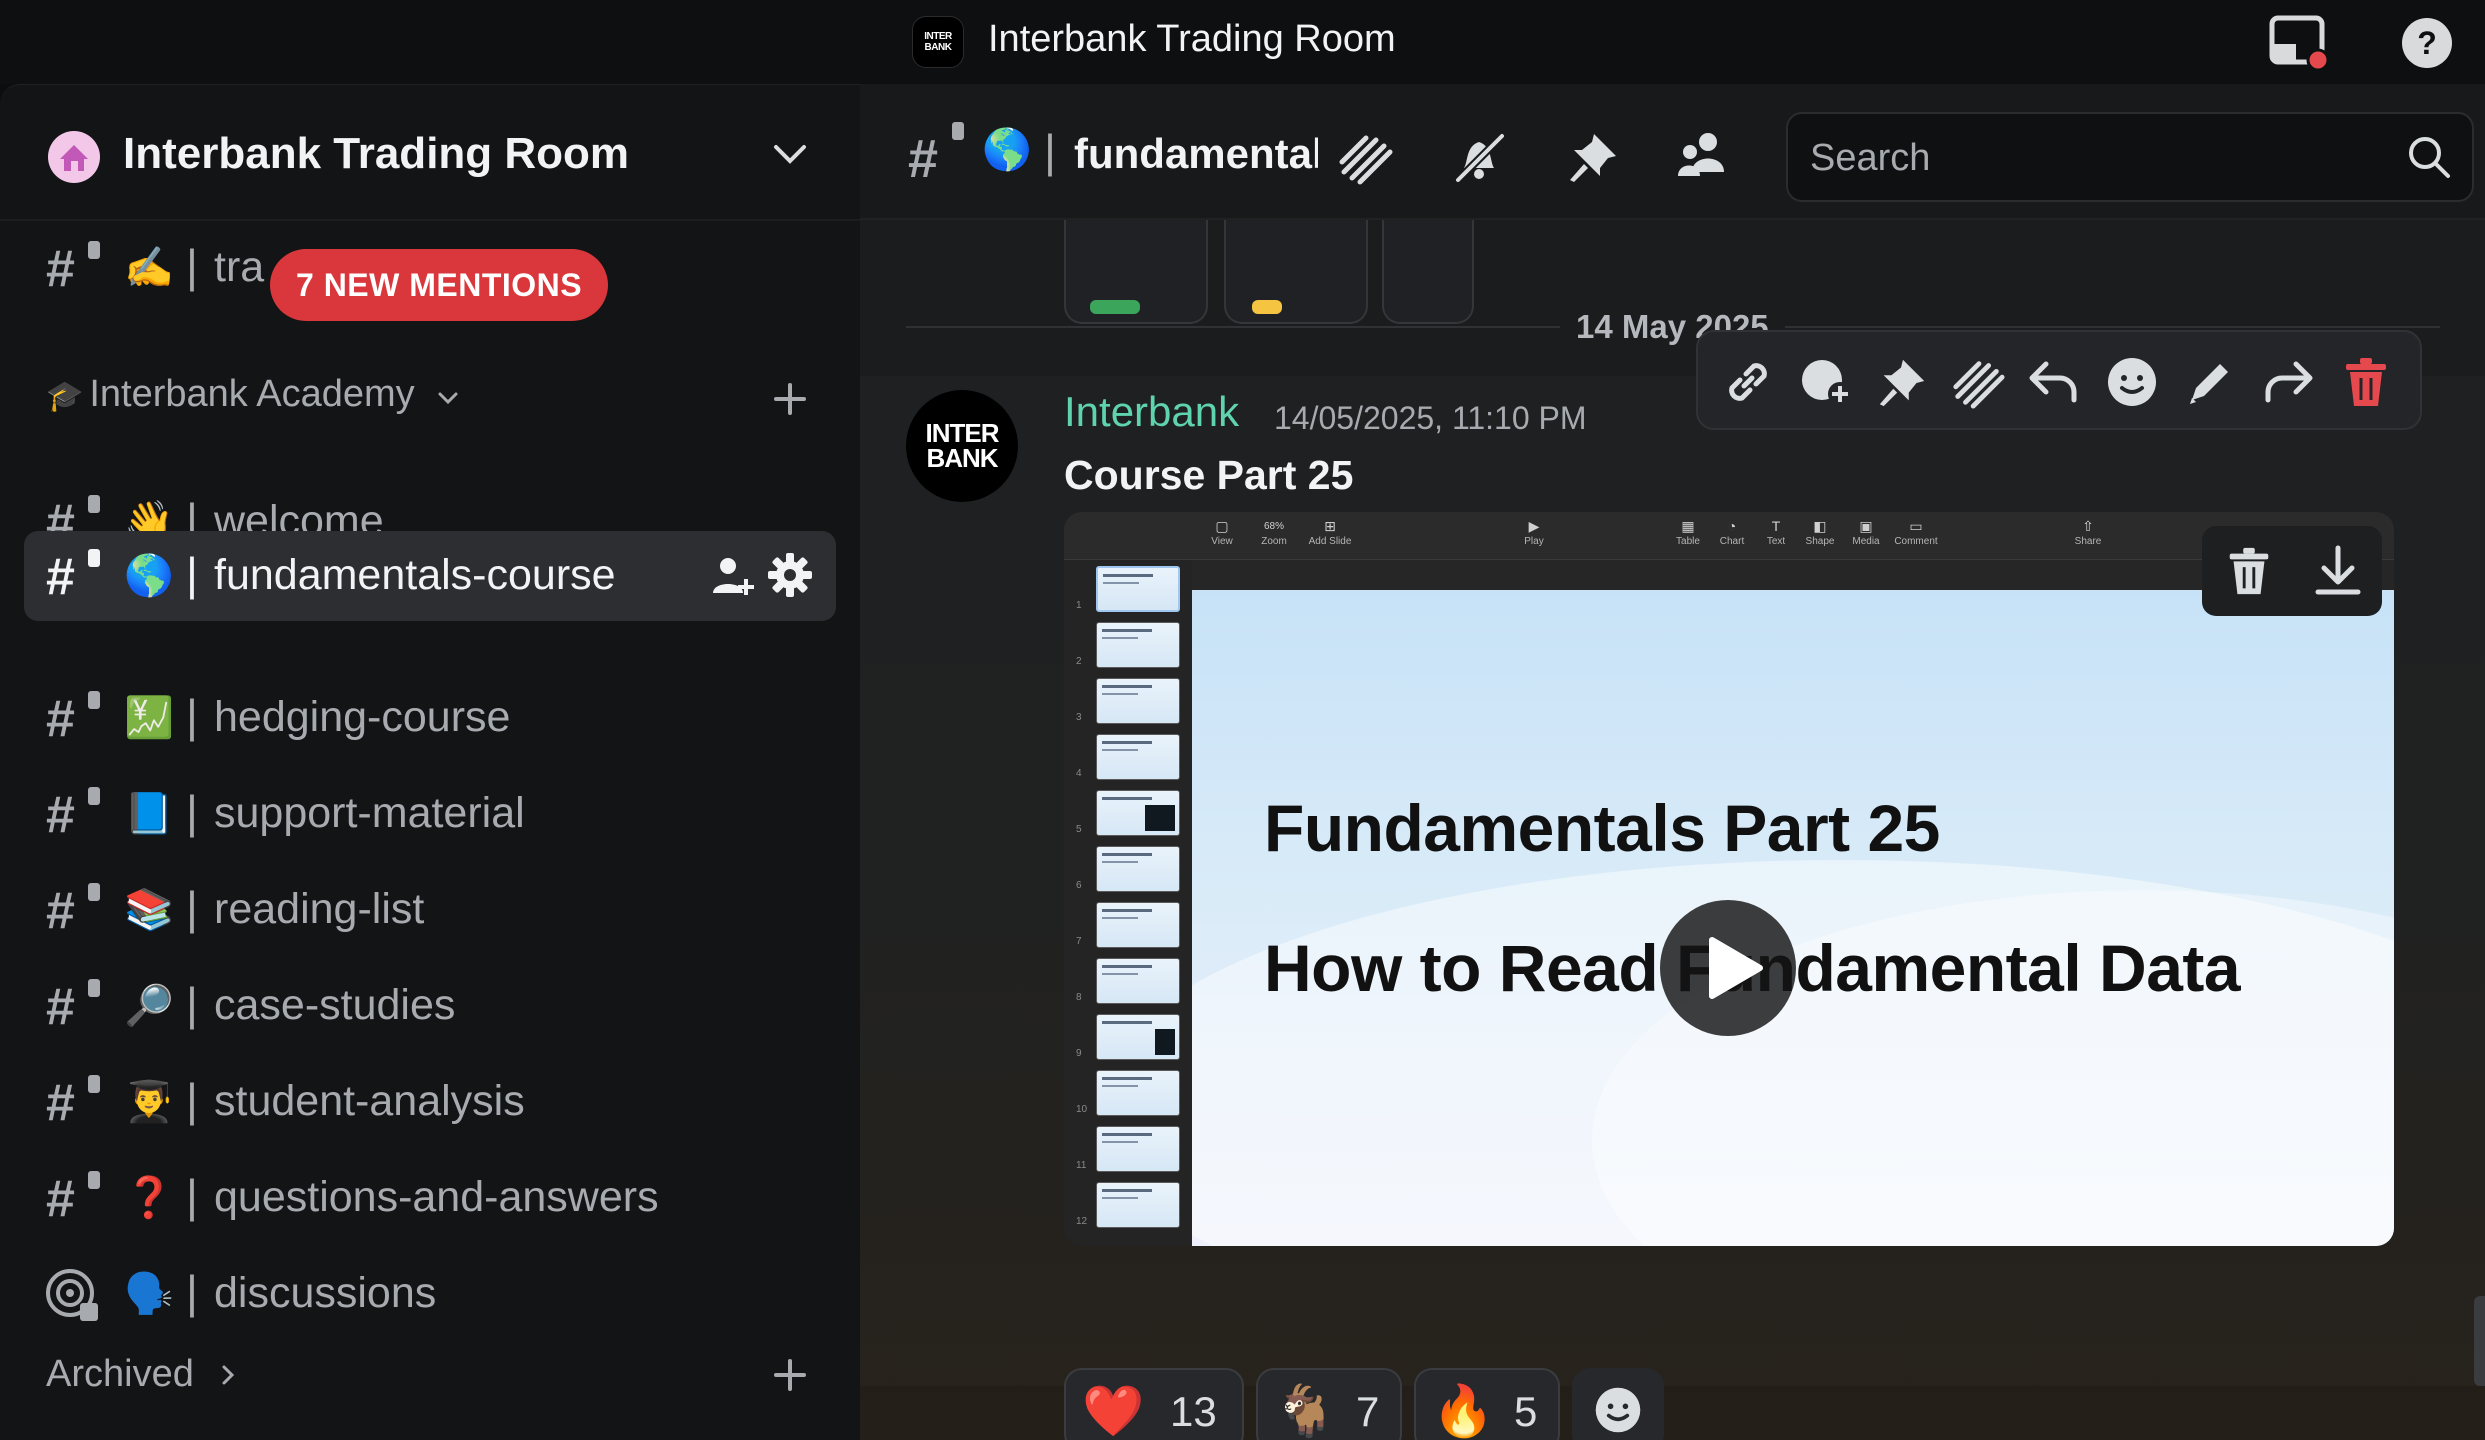 This screenshot has width=2485, height=1440. Describe the element at coordinates (2292, 571) in the screenshot. I see `attachment-actions` at that location.